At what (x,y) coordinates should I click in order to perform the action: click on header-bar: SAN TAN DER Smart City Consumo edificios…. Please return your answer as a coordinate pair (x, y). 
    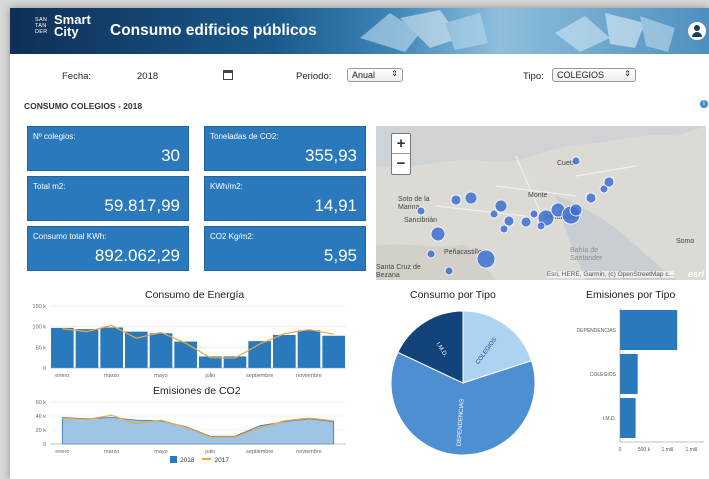
    Looking at the image, I should click on (359, 31).